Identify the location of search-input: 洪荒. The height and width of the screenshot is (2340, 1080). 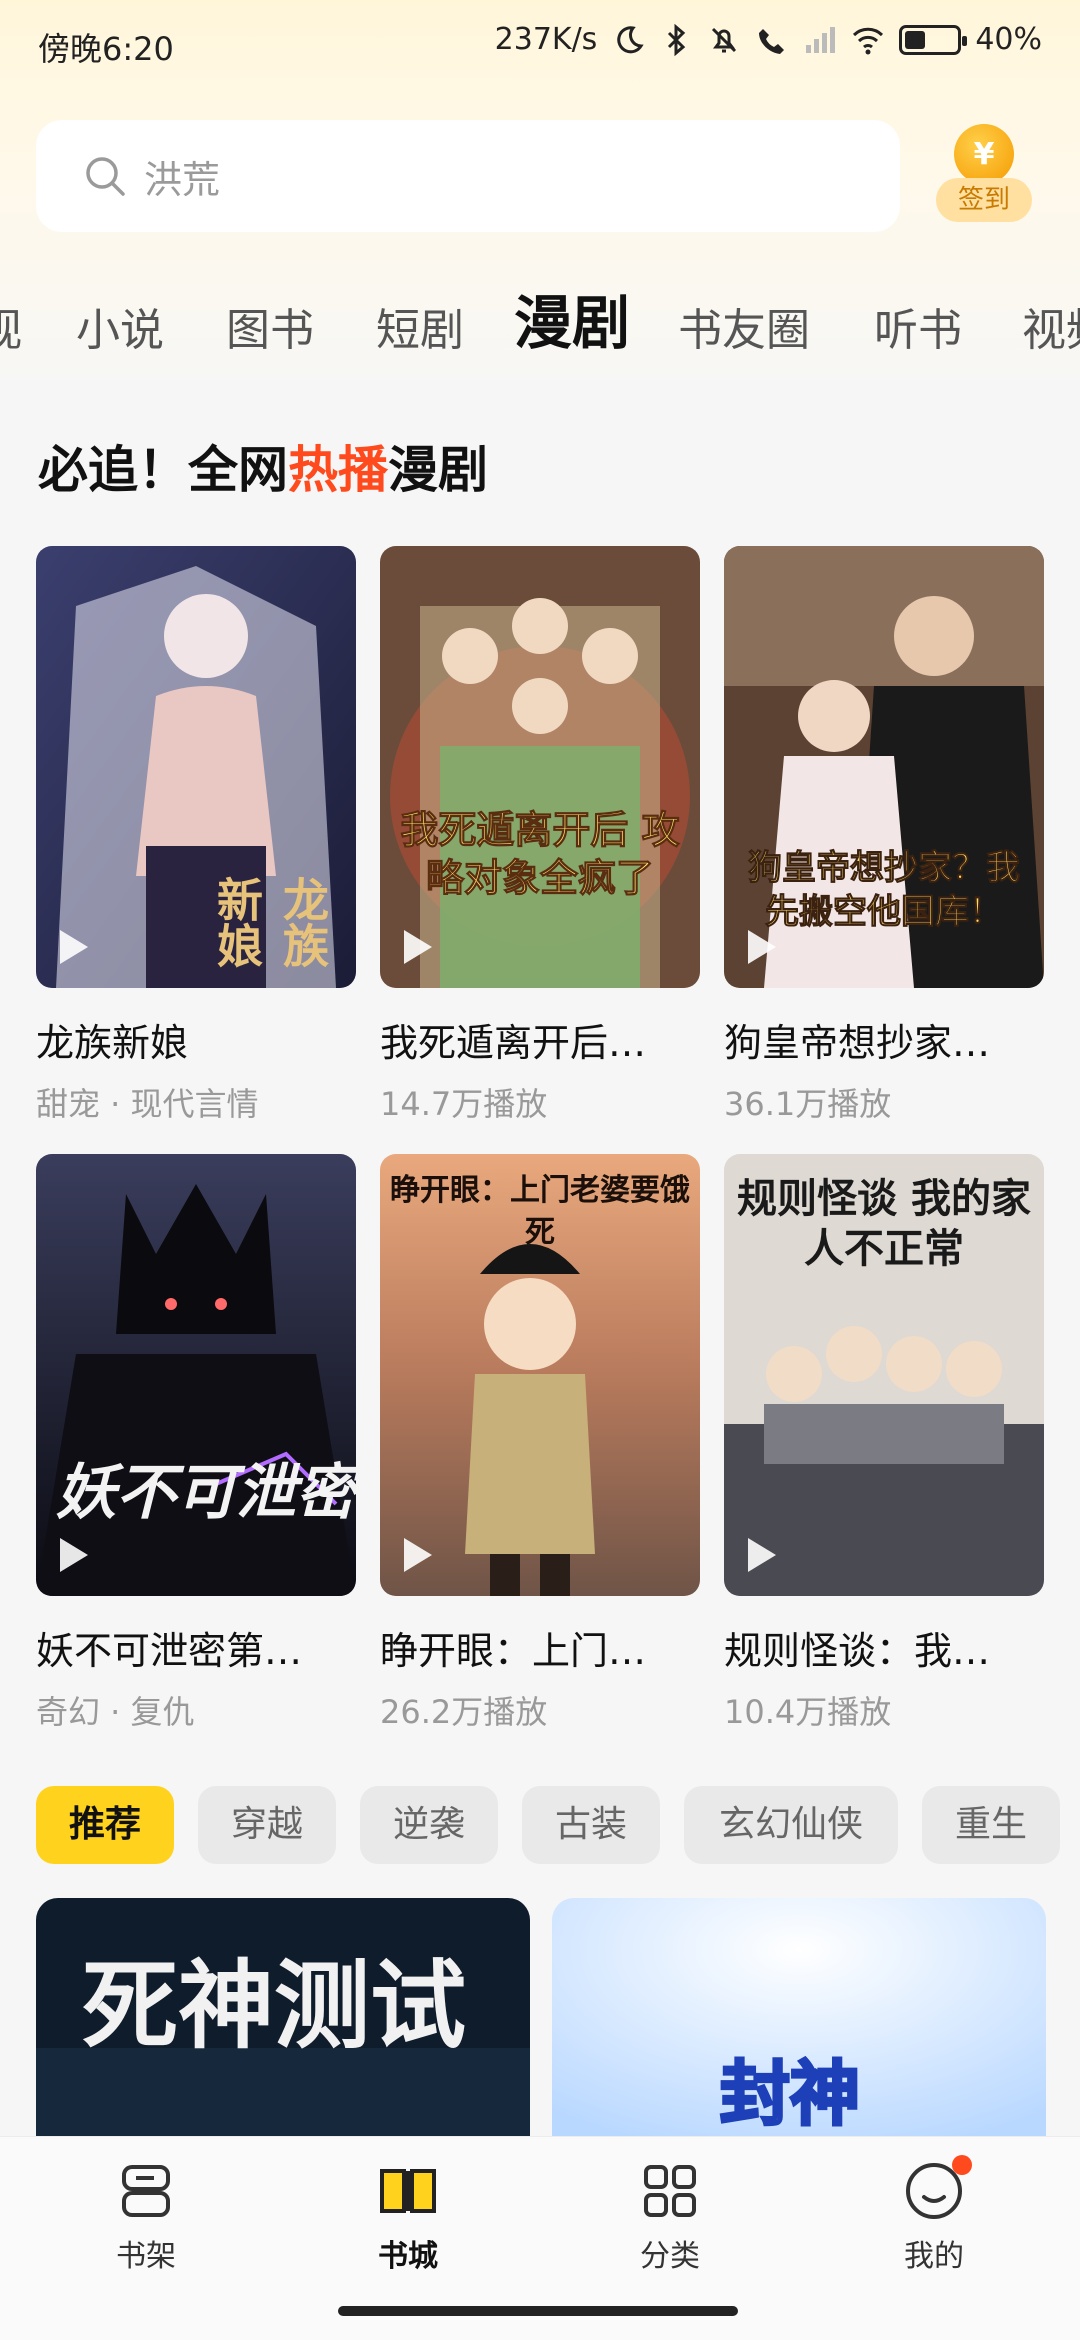
(468, 176).